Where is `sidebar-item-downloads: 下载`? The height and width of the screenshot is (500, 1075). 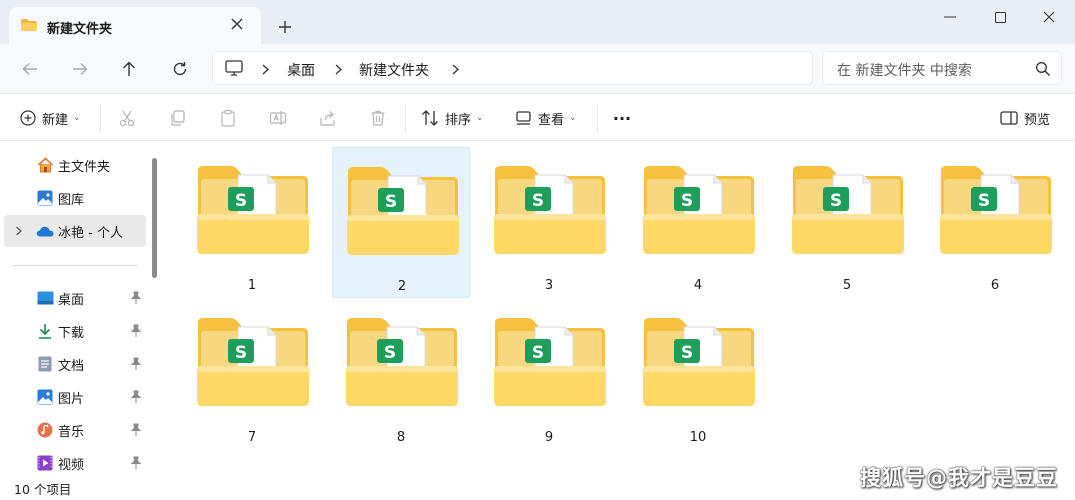
sidebar-item-downloads: 下载 is located at coordinates (75, 331).